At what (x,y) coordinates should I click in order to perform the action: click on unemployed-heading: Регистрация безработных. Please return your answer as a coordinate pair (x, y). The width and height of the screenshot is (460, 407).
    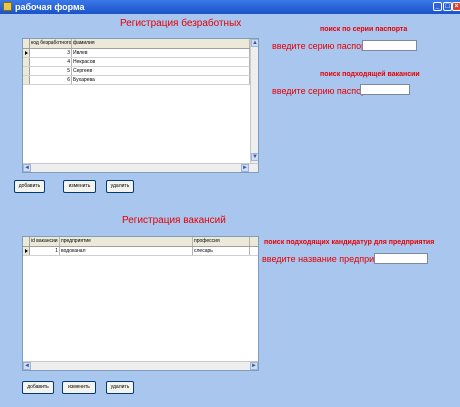
    Looking at the image, I should click on (181, 23).